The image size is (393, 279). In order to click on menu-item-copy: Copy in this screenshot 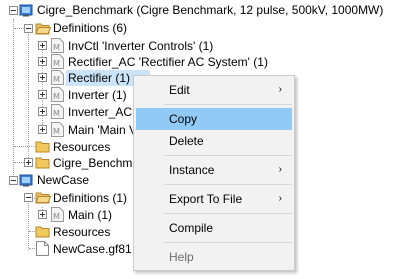, I will do `click(214, 119)`.